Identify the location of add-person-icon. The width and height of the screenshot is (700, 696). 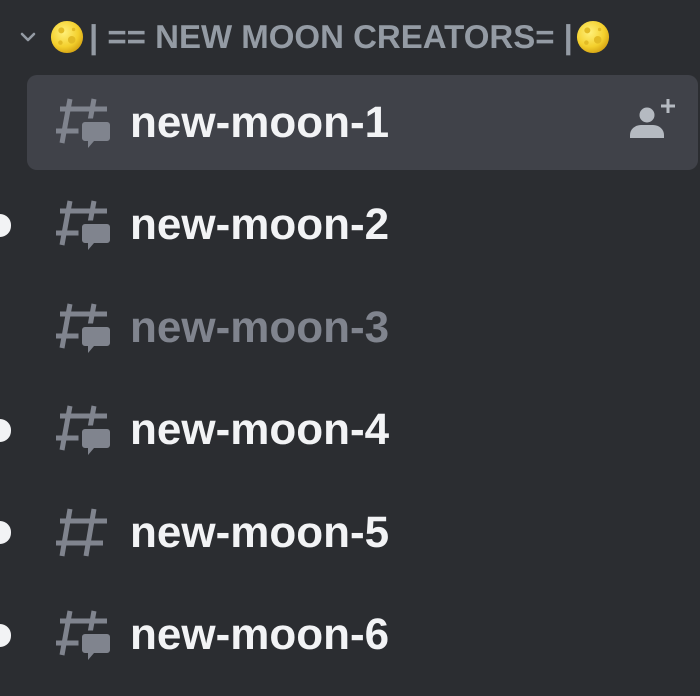
(653, 118).